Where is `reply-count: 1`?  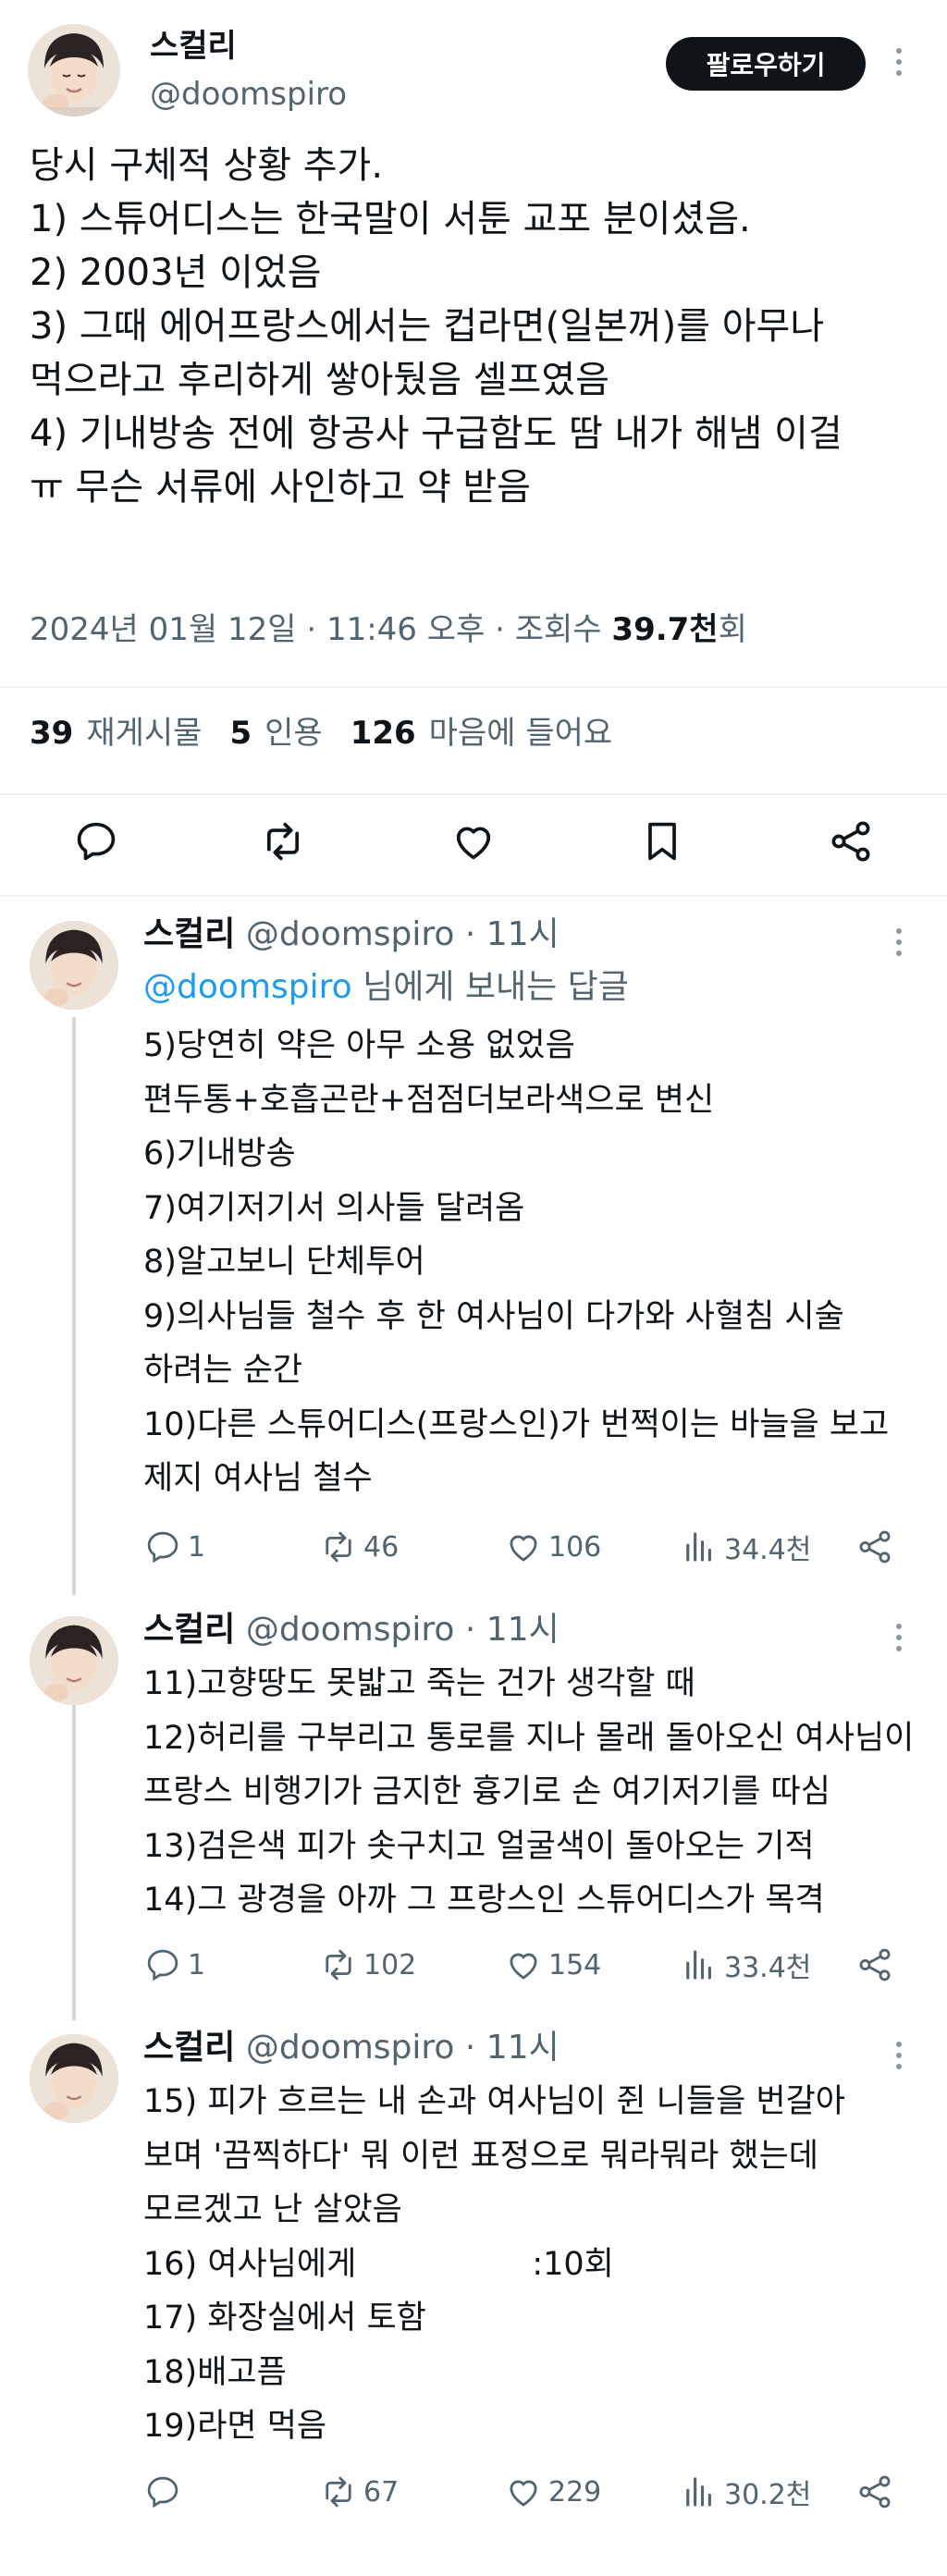
reply-count: 1 is located at coordinates (197, 1964).